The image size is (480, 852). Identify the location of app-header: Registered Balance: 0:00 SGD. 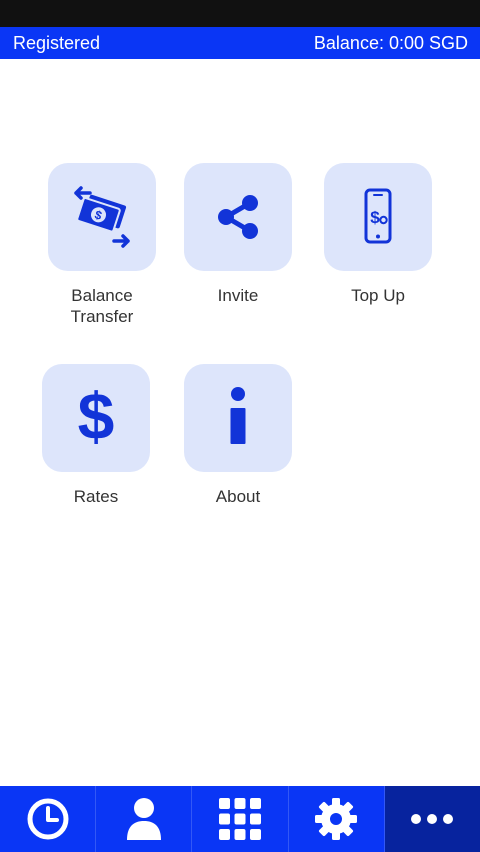
(240, 43).